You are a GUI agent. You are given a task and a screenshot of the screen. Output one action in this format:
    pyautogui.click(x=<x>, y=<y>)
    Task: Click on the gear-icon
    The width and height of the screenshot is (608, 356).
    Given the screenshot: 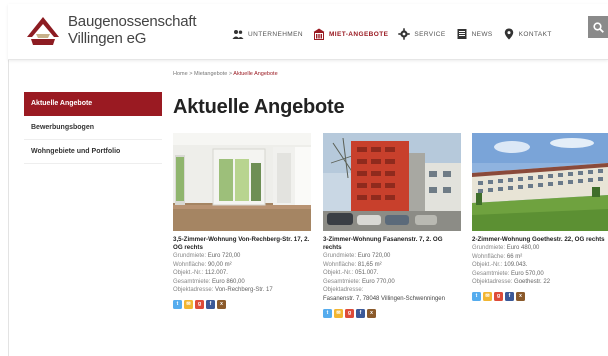 What is the action you would take?
    pyautogui.click(x=404, y=34)
    